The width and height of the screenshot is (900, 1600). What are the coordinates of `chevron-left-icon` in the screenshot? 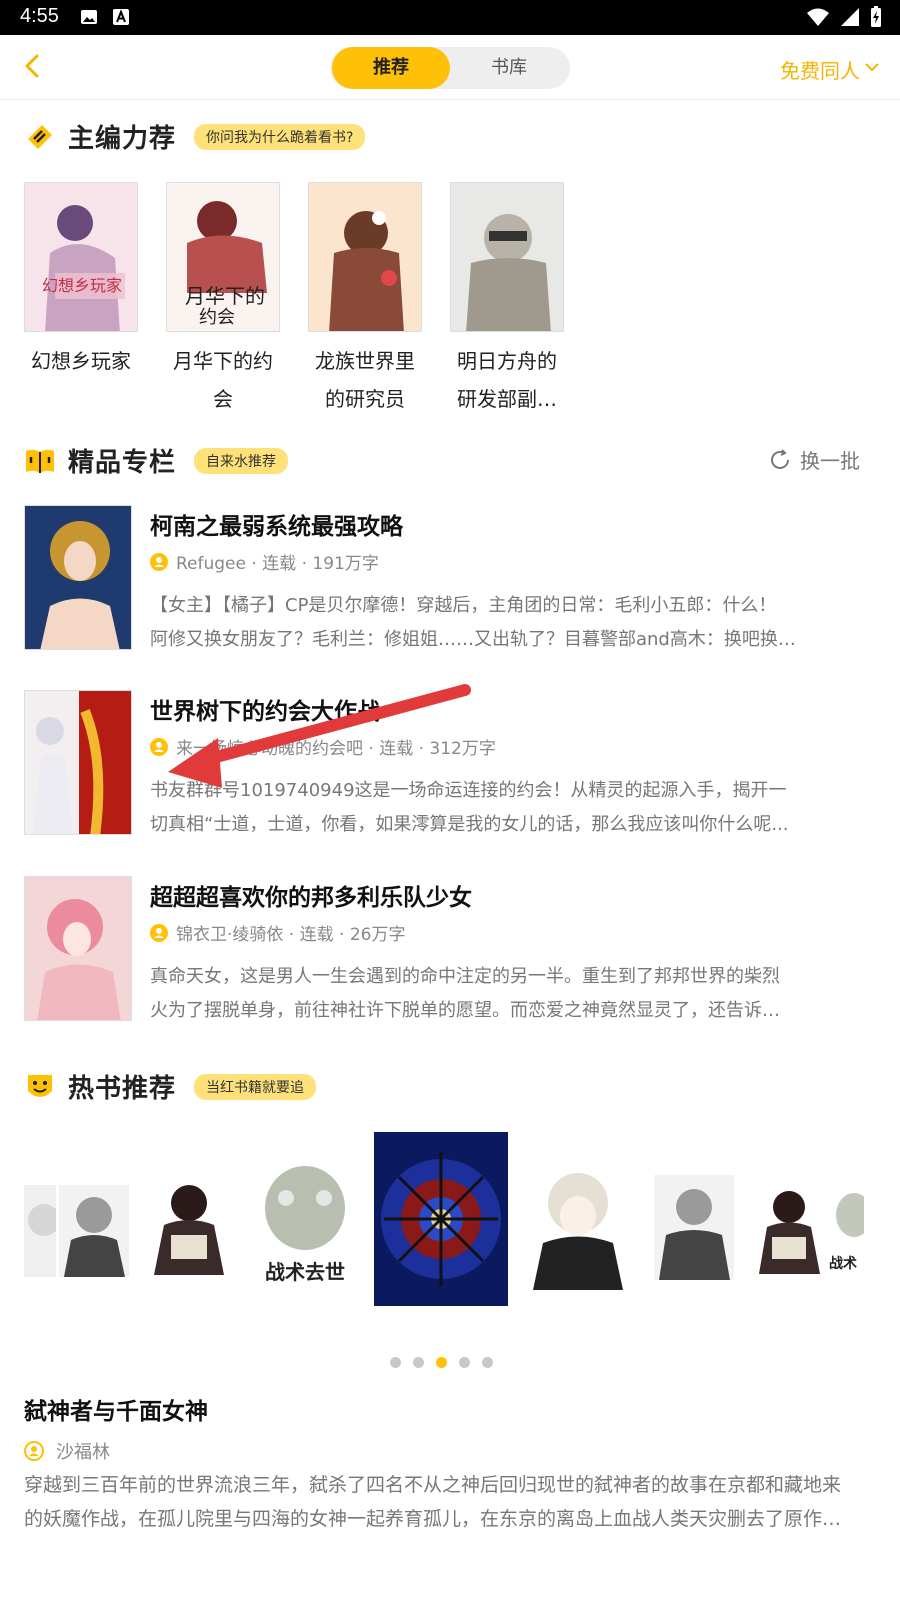 It's located at (33, 66).